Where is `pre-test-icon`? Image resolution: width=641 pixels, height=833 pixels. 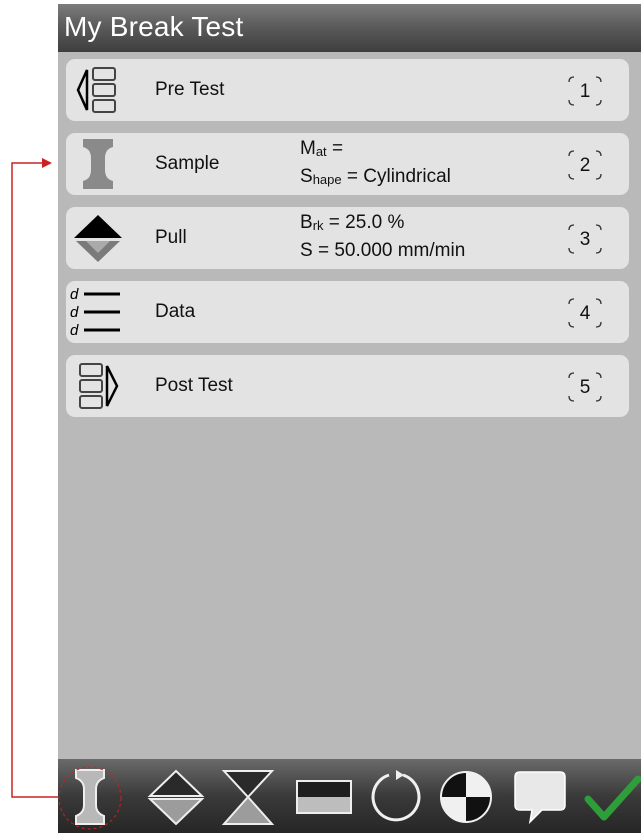 pre-test-icon is located at coordinates (98, 90).